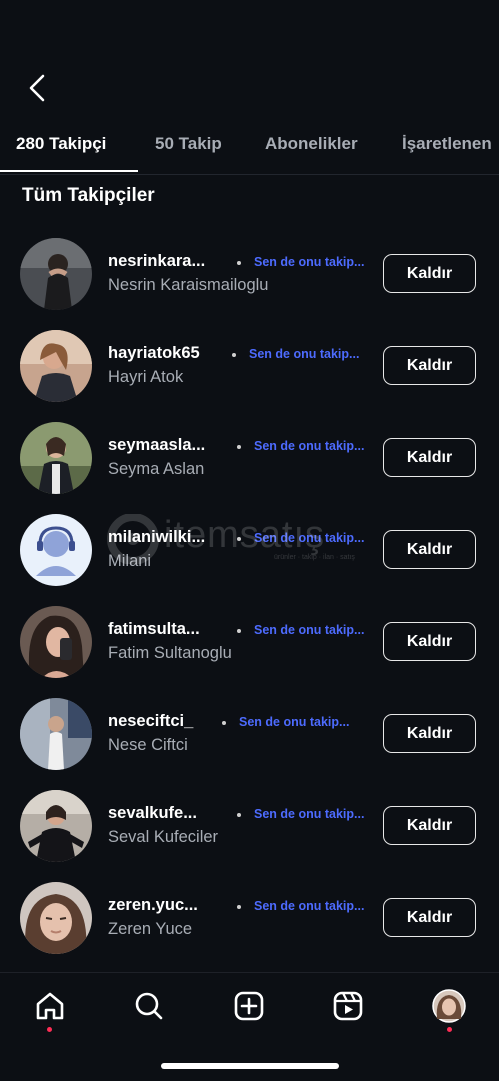 This screenshot has height=1081, width=499. I want to click on username: neseciftci_, so click(150, 721).